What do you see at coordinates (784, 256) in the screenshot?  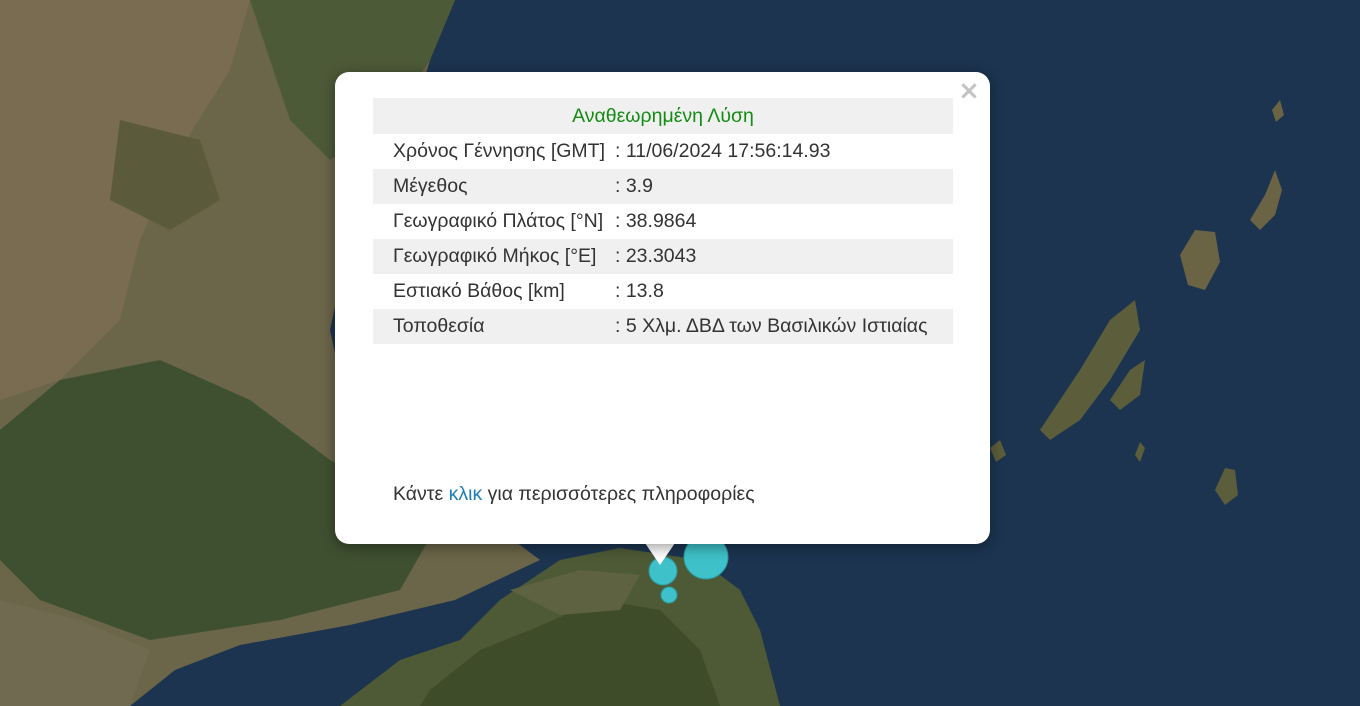 I see `info-value: : 23.3043` at bounding box center [784, 256].